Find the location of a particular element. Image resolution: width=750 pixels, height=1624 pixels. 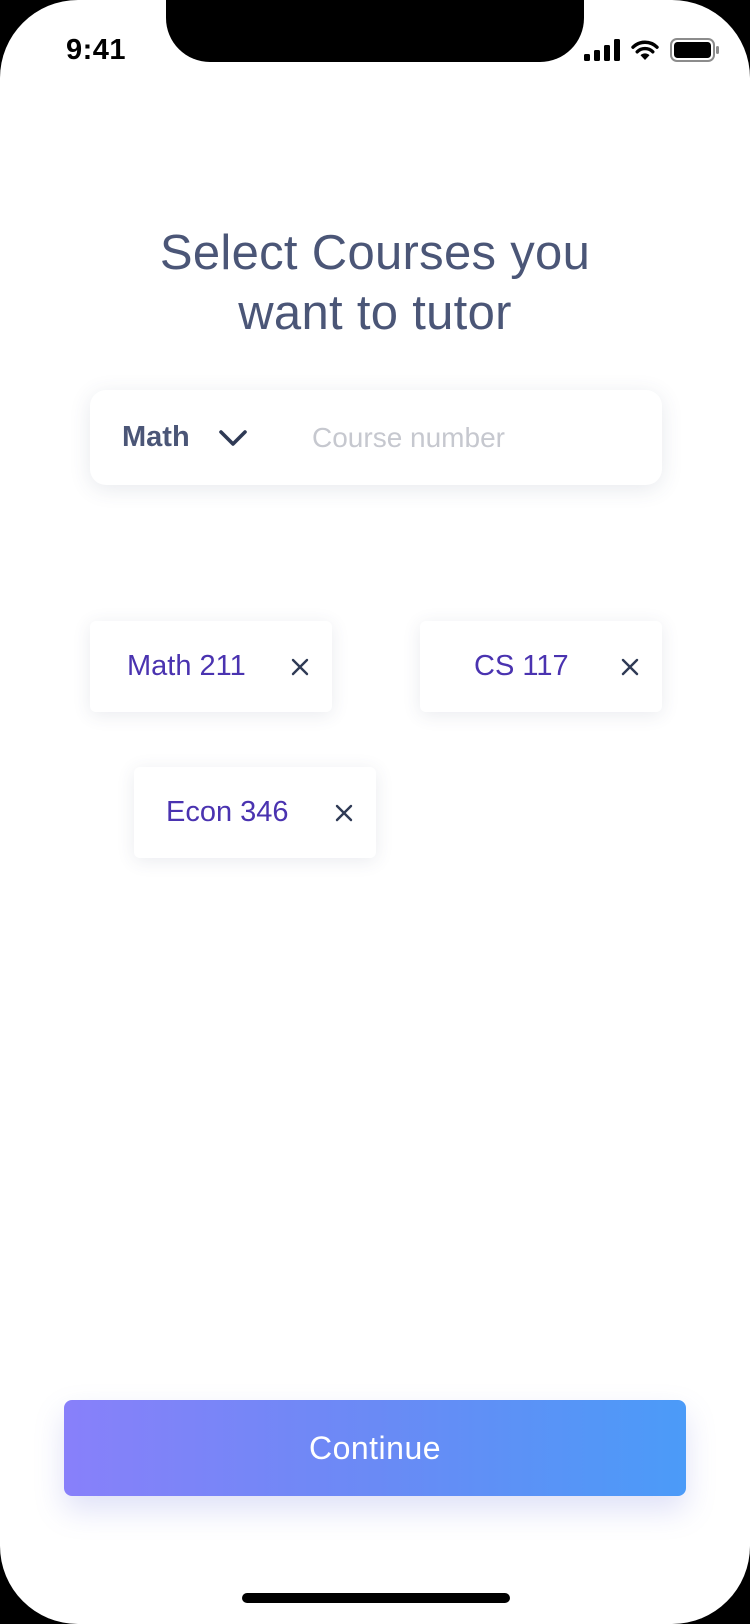

subject-dropdown-value: Math is located at coordinates (156, 437).